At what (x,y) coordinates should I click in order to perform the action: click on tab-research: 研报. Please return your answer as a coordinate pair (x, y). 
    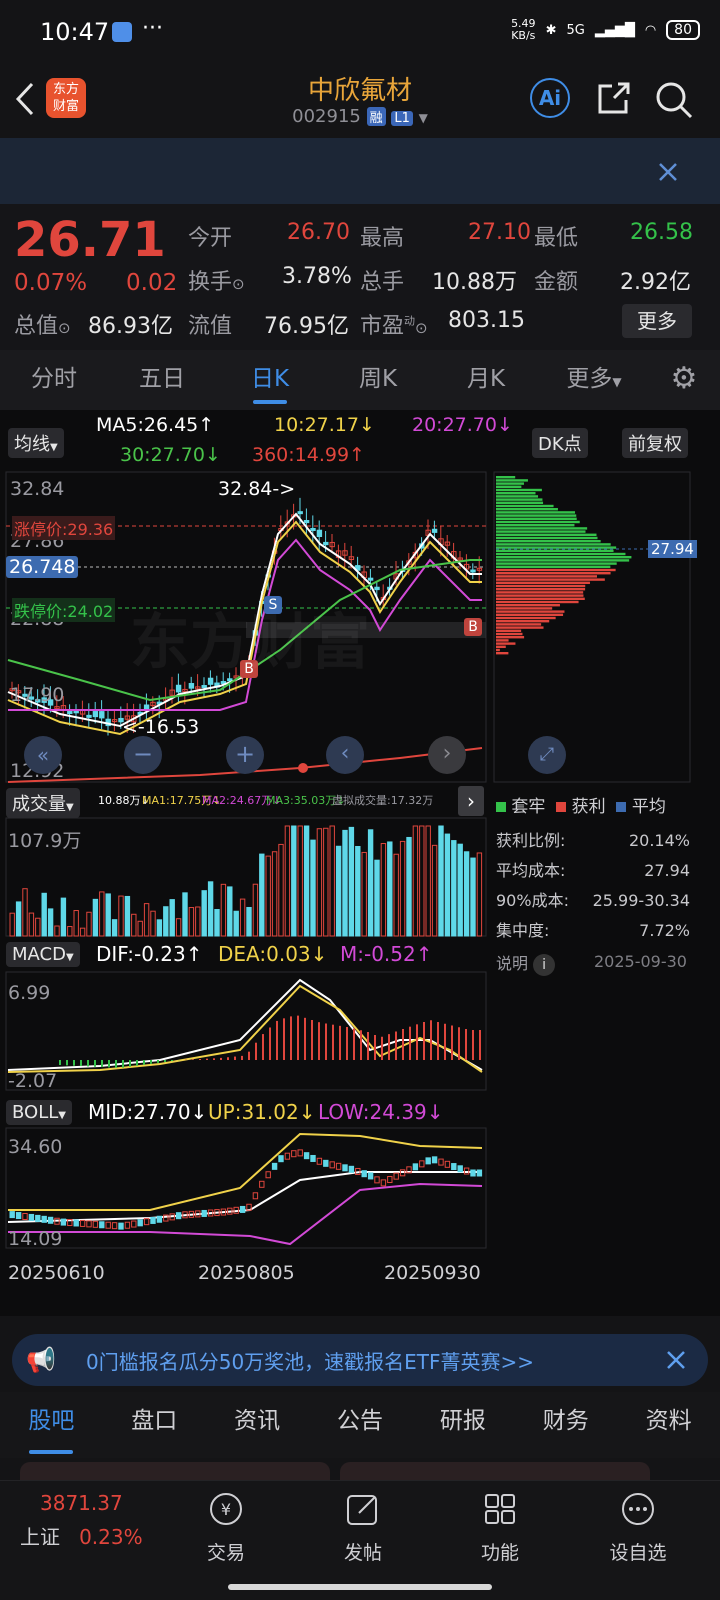
    Looking at the image, I should click on (462, 1425).